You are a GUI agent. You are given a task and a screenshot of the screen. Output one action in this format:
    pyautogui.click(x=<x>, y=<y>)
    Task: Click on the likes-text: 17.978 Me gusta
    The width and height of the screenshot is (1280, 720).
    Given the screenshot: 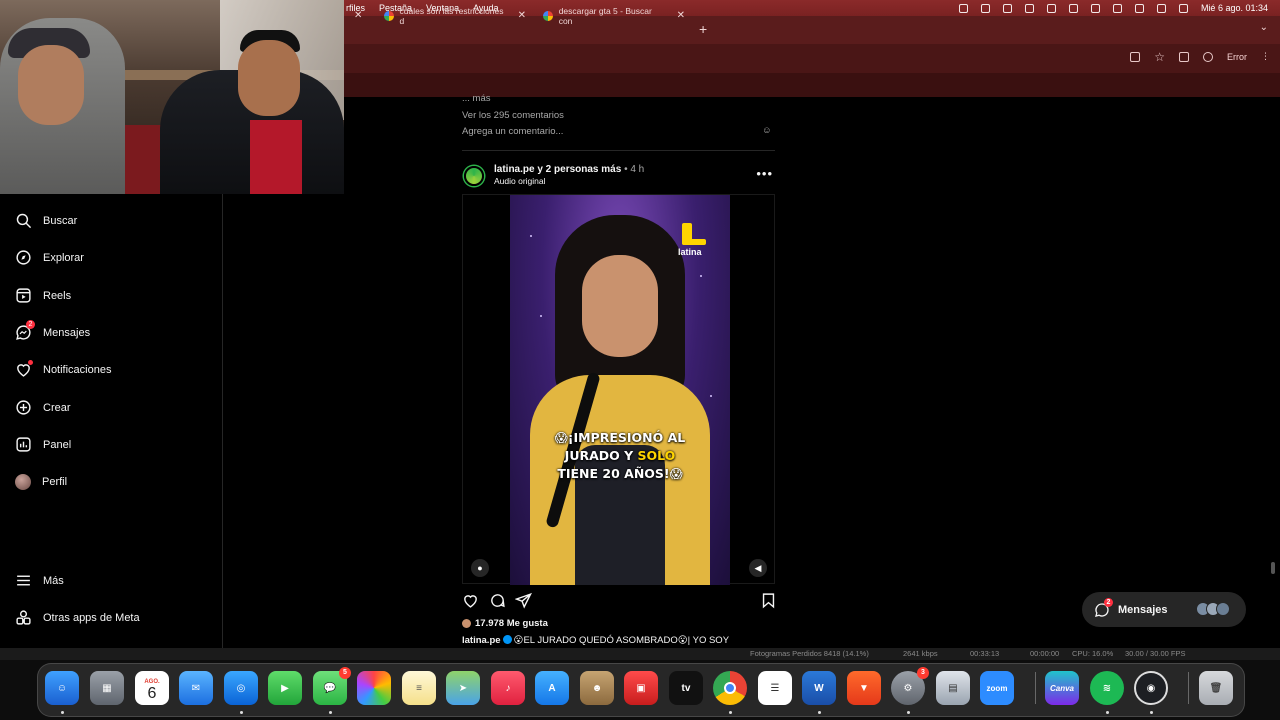 What is the action you would take?
    pyautogui.click(x=511, y=623)
    